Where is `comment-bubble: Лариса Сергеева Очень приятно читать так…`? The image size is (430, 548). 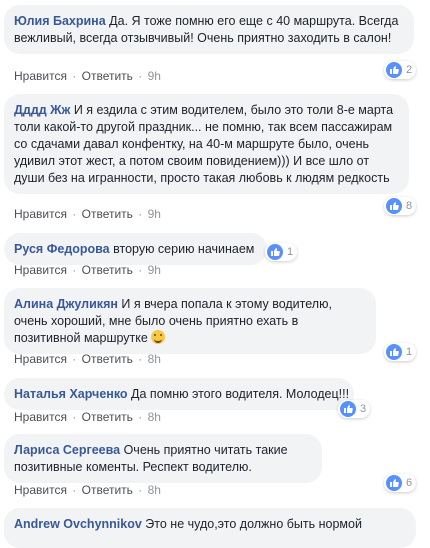 comment-bubble: Лариса Сергеева Очень приятно читать так… is located at coordinates (163, 458).